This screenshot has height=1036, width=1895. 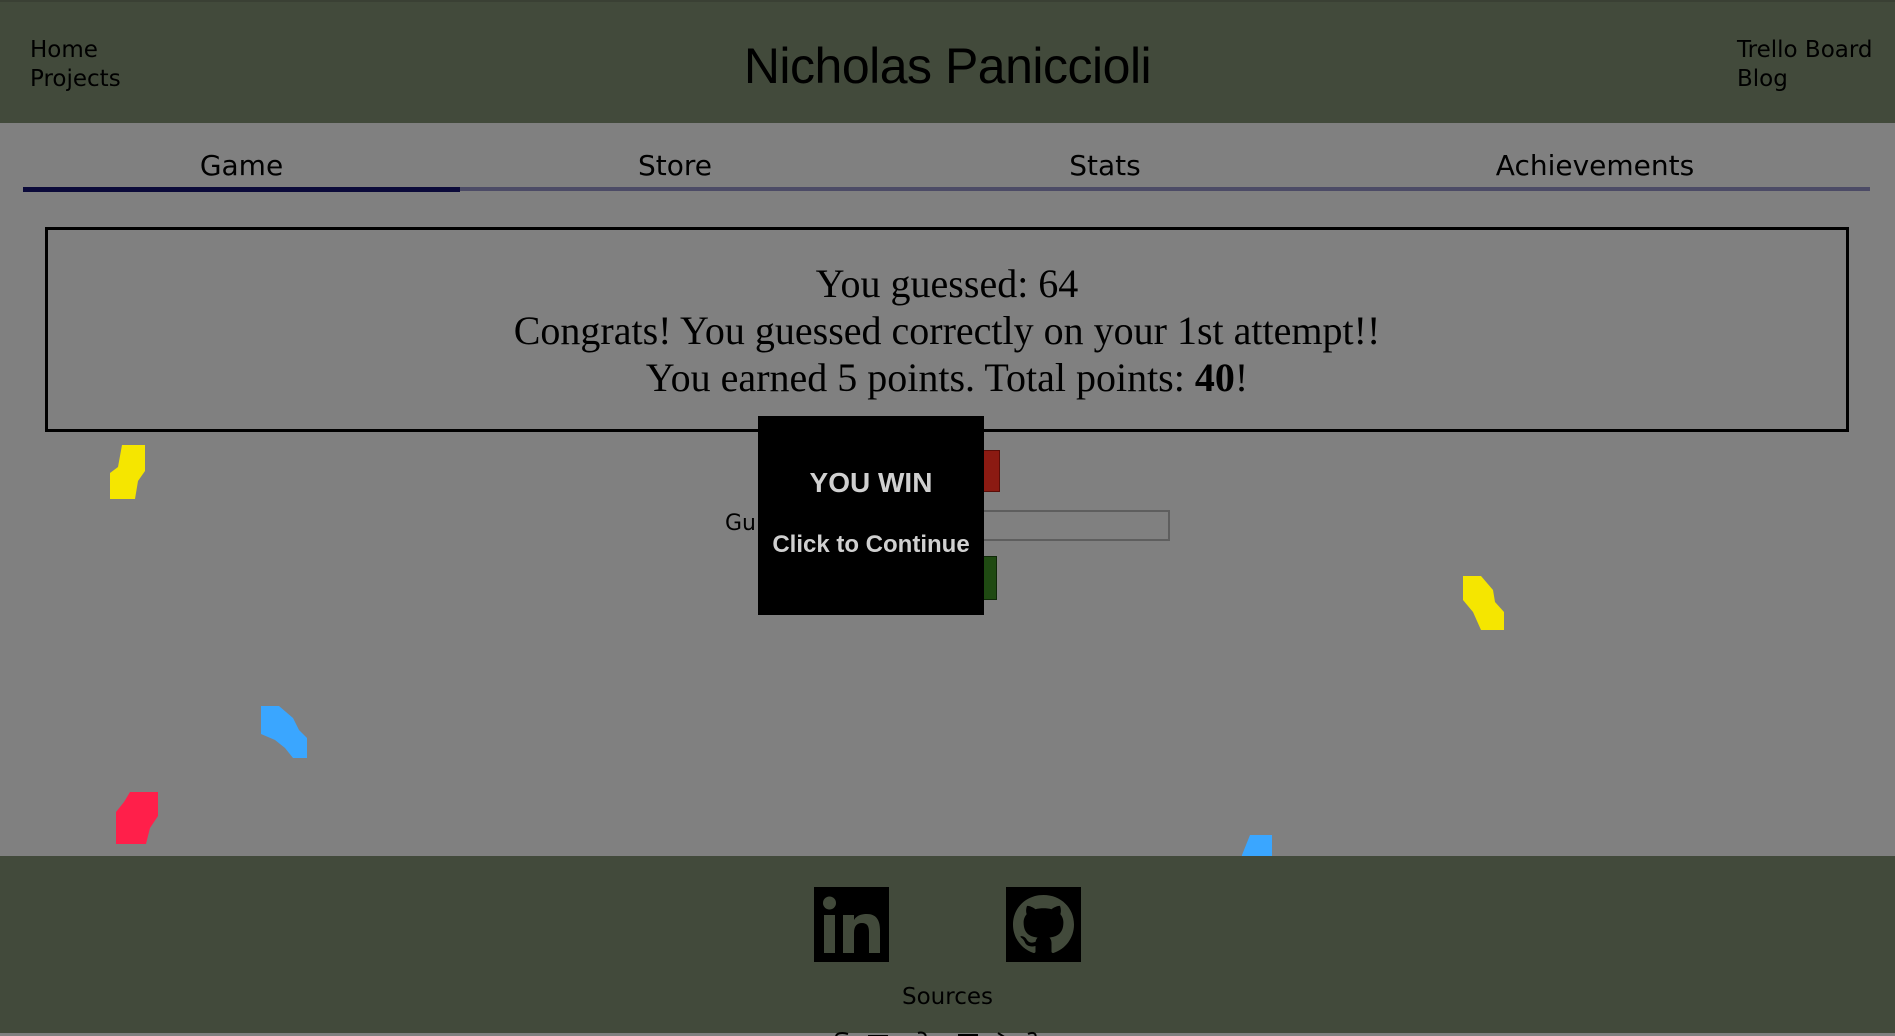 What do you see at coordinates (1805, 79) in the screenshot?
I see `nav-blog-link: Blog` at bounding box center [1805, 79].